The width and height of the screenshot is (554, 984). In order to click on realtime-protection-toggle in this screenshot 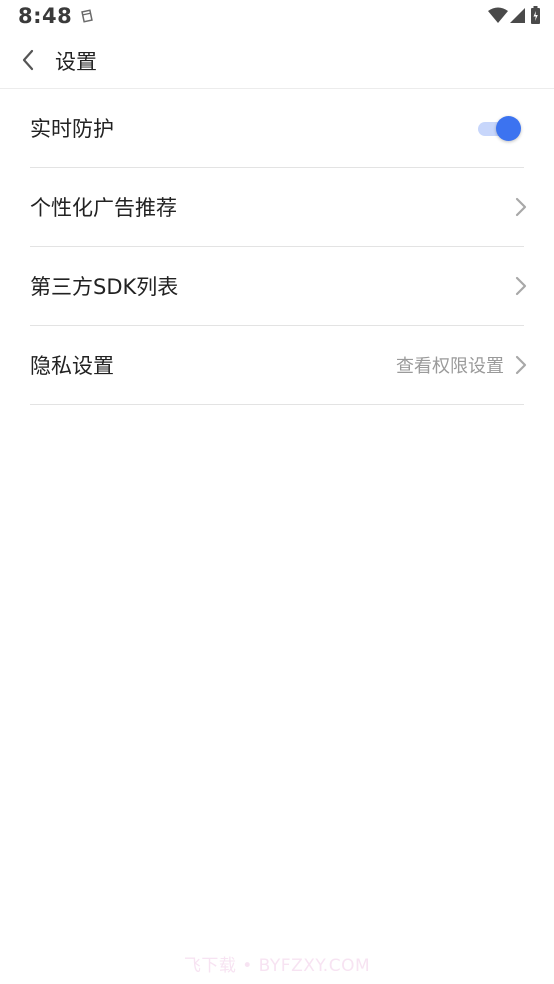, I will do `click(500, 128)`.